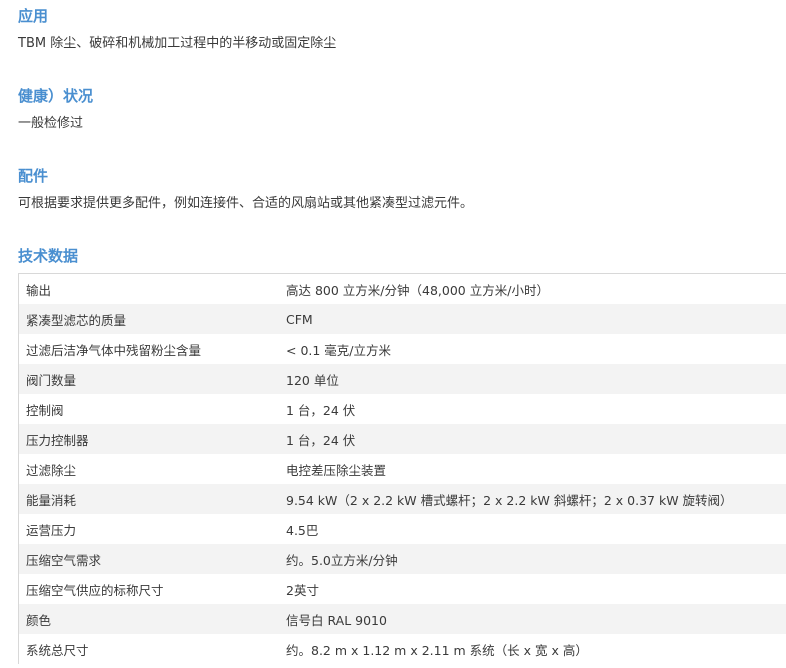 Image resolution: width=786 pixels, height=668 pixels. I want to click on table-row: 过滤后洁净气体中残留粉尘含量 < 0.1 毫克/立方米, so click(402, 349).